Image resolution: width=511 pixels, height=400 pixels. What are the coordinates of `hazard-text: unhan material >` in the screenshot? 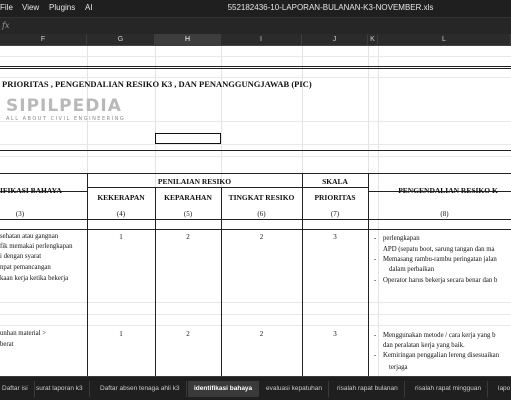 It's located at (23, 333).